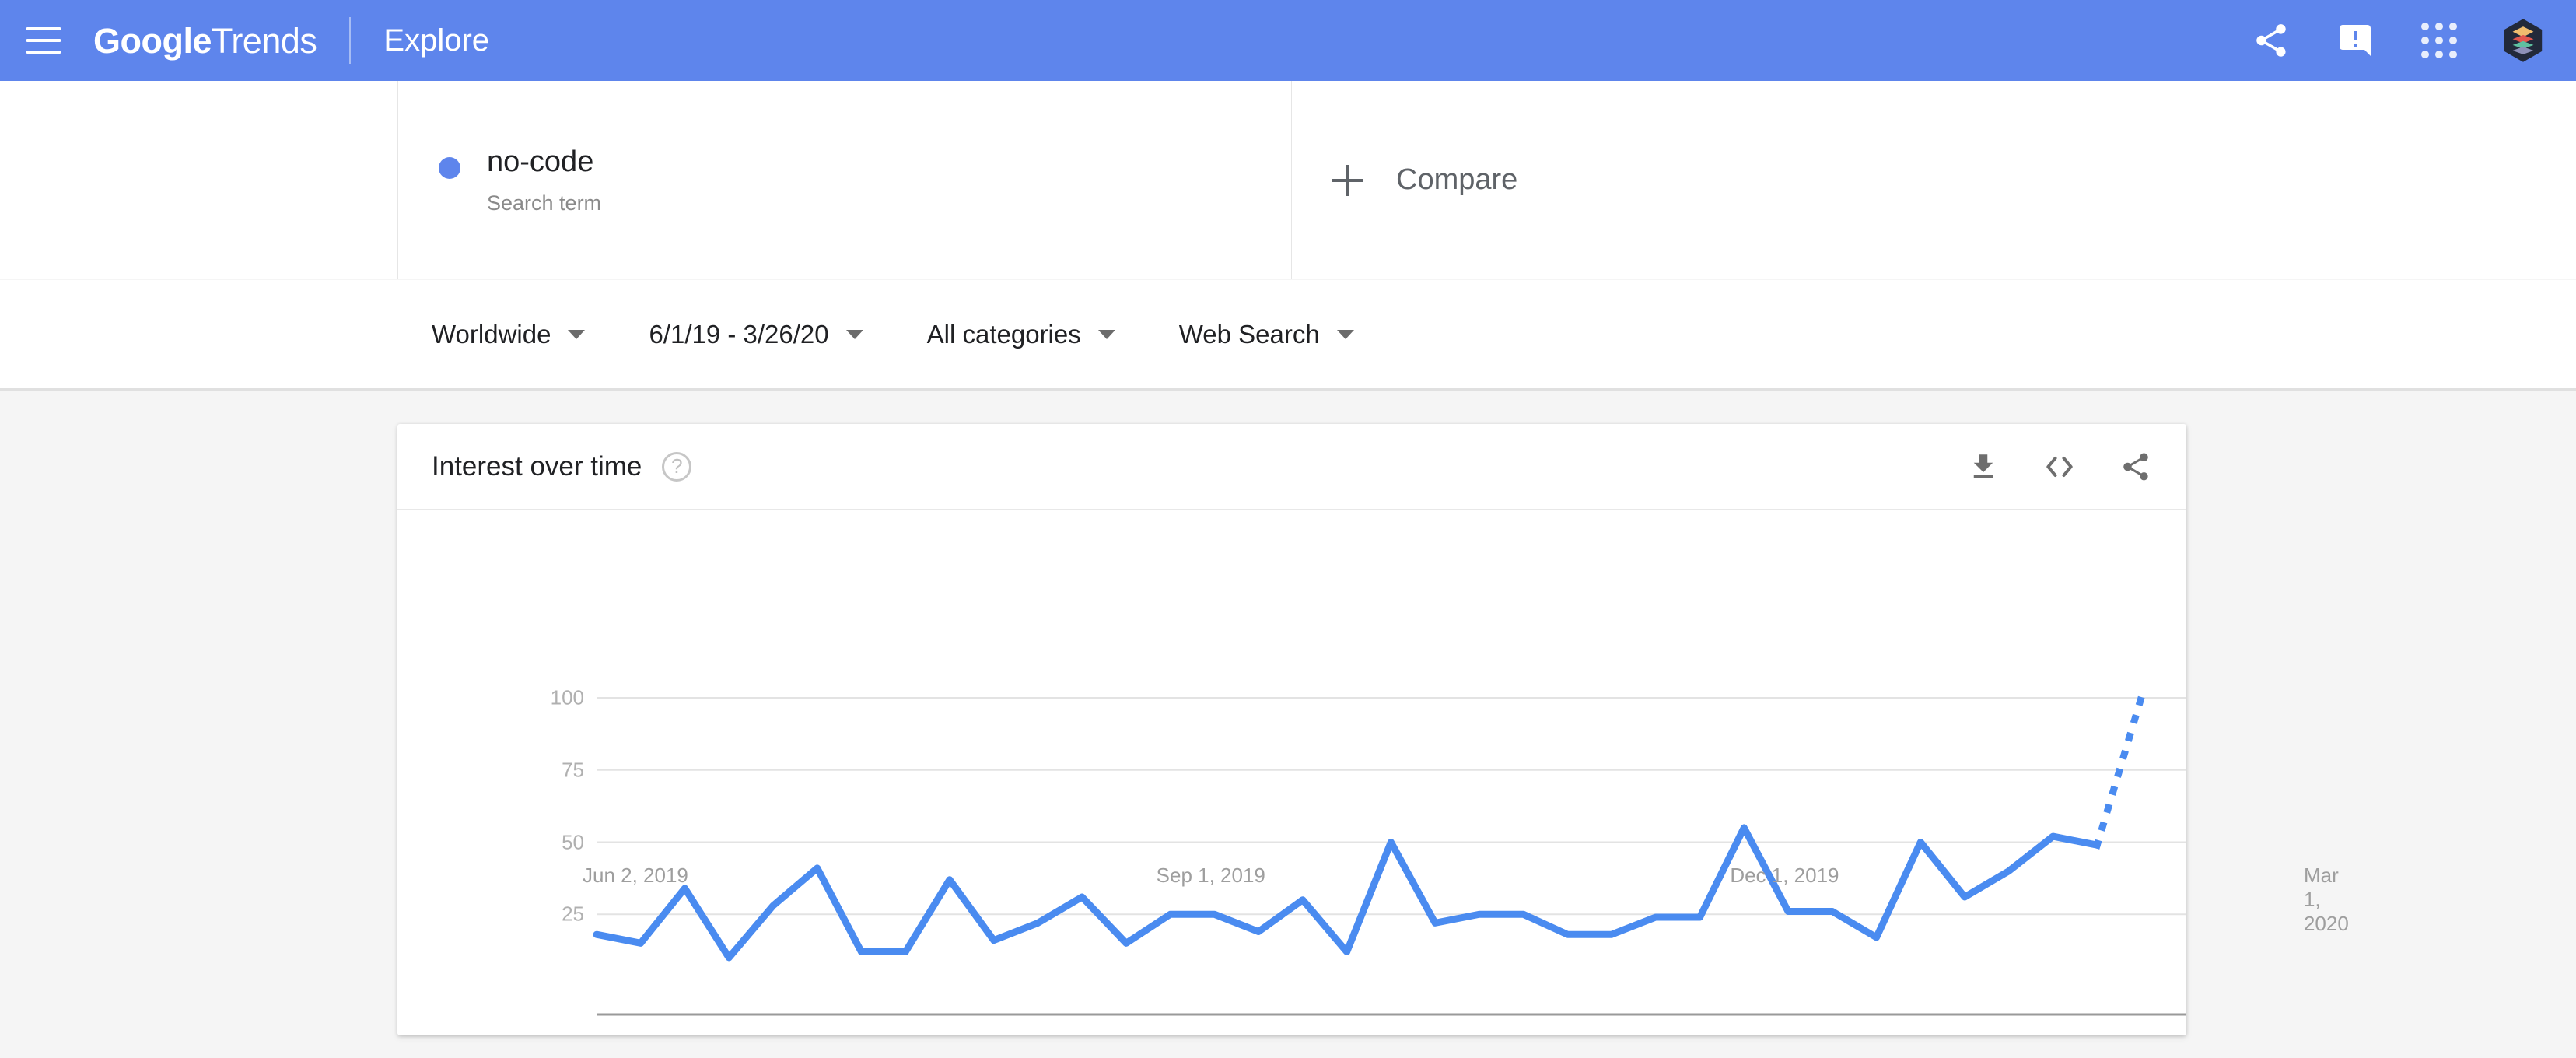 This screenshot has height=1058, width=2576. I want to click on compare-button: Compare, so click(1739, 180).